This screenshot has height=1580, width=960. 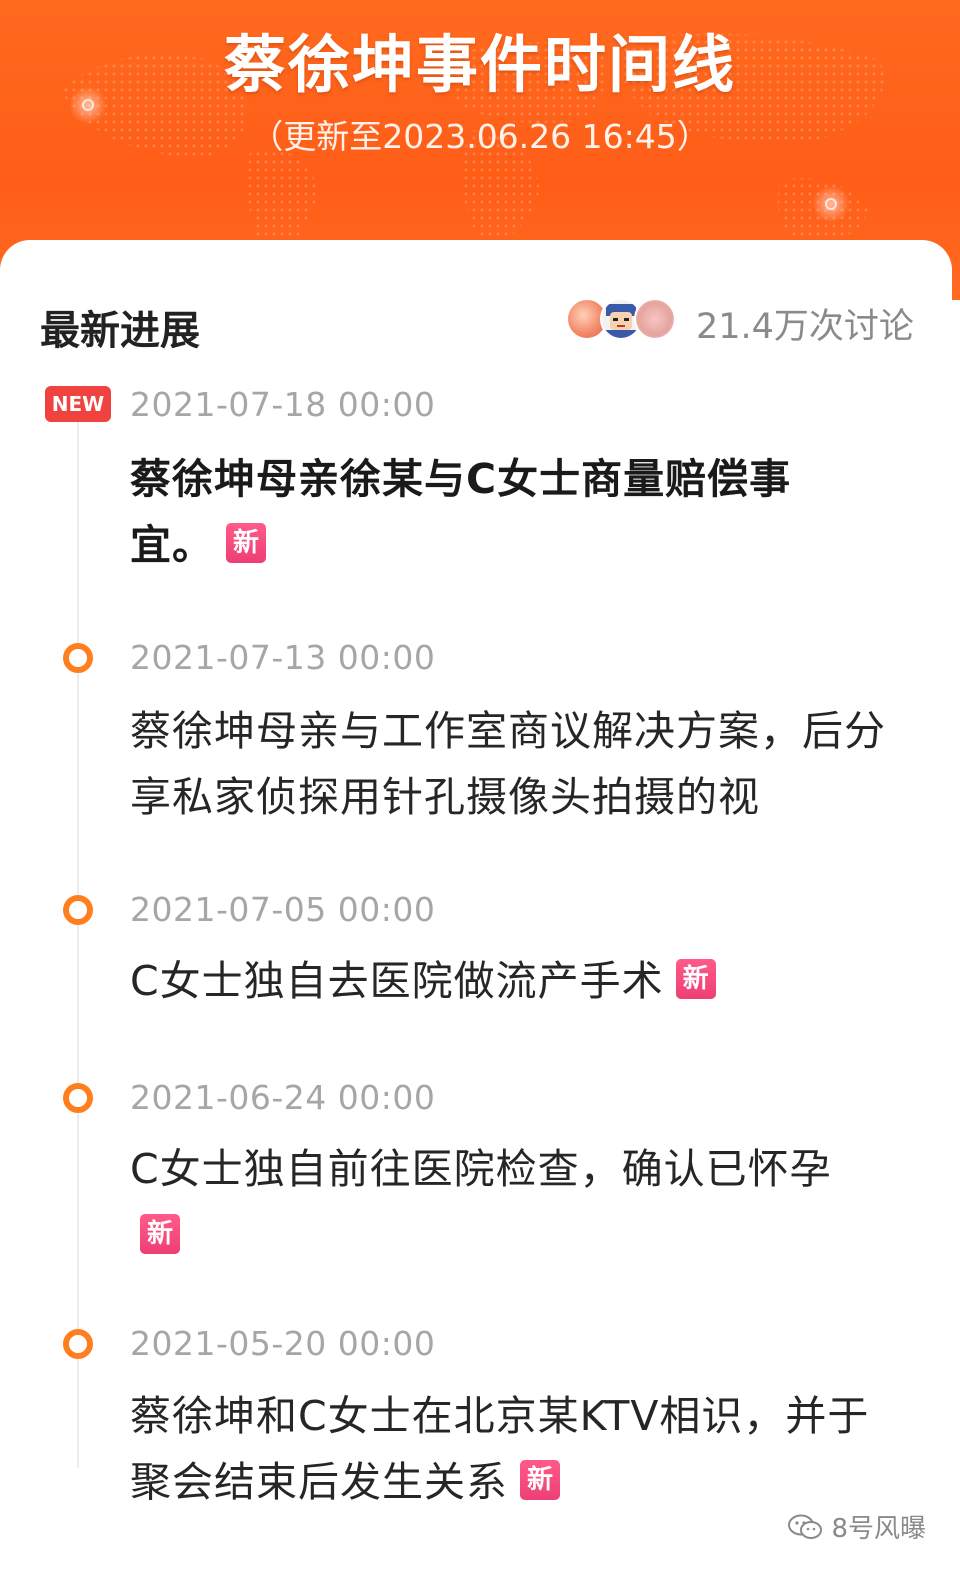 What do you see at coordinates (500, 1449) in the screenshot?
I see `timeline-text-content: 蔡徐坤和C女士在北京某KTV相识，并于聚会结束后发生关系` at bounding box center [500, 1449].